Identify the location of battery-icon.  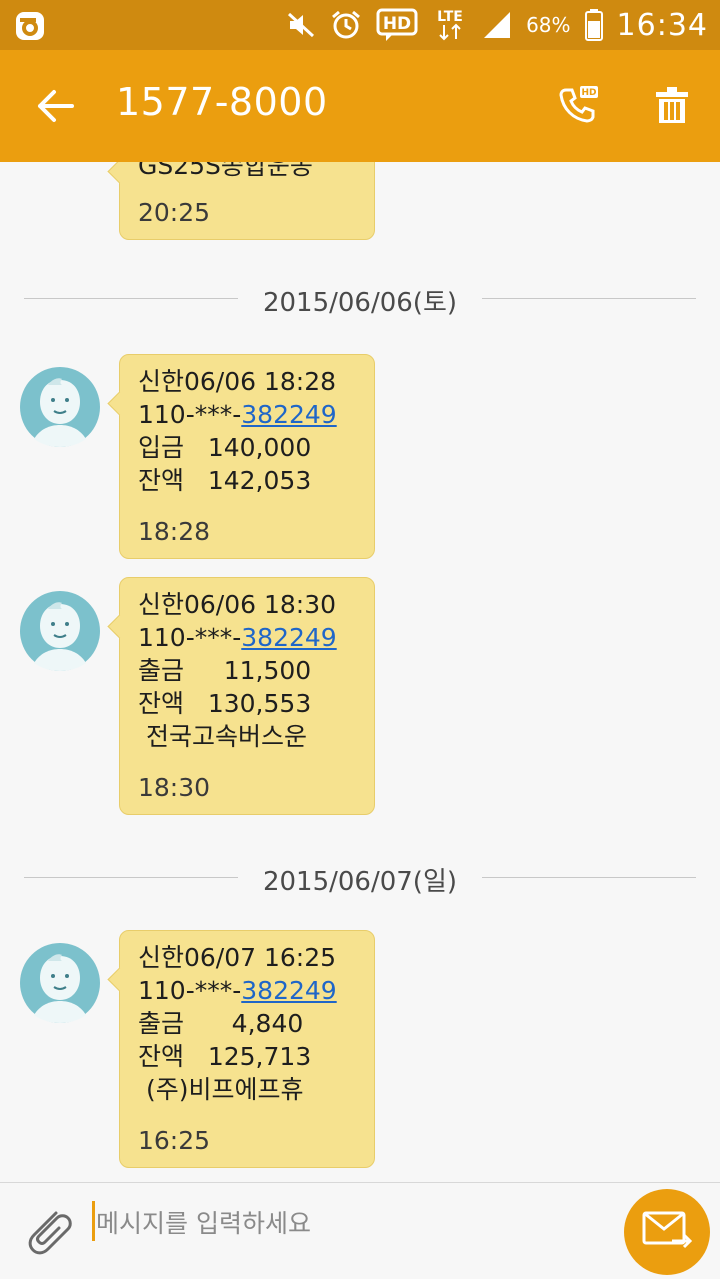
(593, 25).